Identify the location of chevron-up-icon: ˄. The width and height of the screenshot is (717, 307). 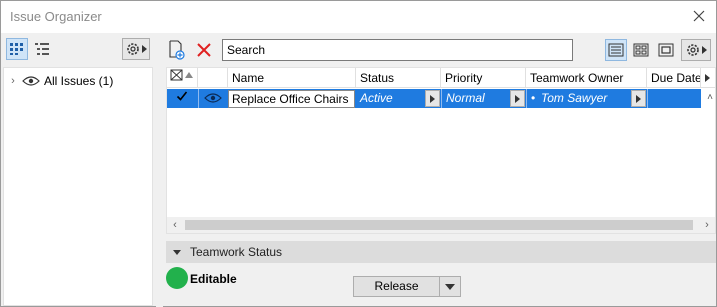
(710, 97).